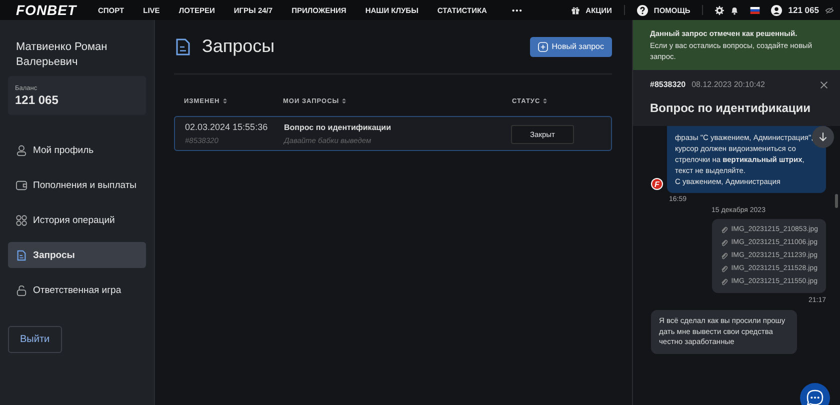 Image resolution: width=840 pixels, height=405 pixels. I want to click on menu-item: Мой профиль, so click(77, 150).